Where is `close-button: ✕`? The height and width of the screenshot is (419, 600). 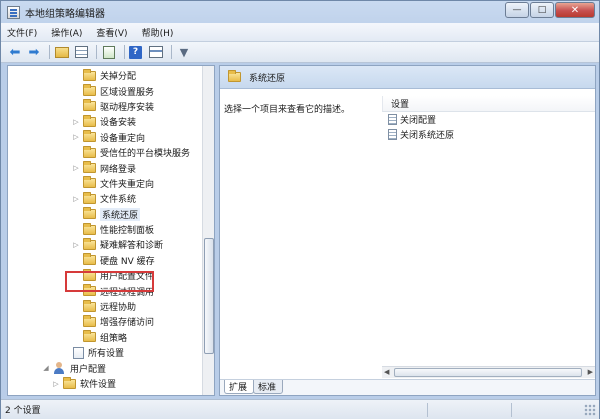 close-button: ✕ is located at coordinates (575, 10).